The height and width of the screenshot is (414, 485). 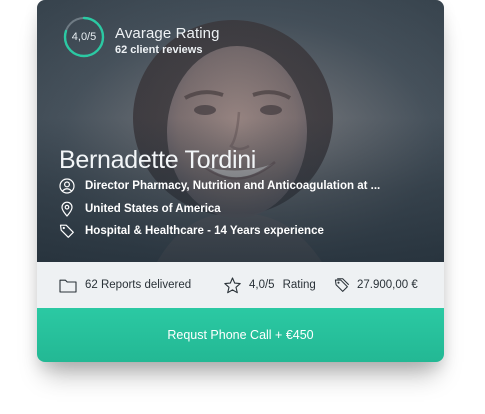 What do you see at coordinates (84, 37) in the screenshot?
I see `rating-ring-value: 4,0/5` at bounding box center [84, 37].